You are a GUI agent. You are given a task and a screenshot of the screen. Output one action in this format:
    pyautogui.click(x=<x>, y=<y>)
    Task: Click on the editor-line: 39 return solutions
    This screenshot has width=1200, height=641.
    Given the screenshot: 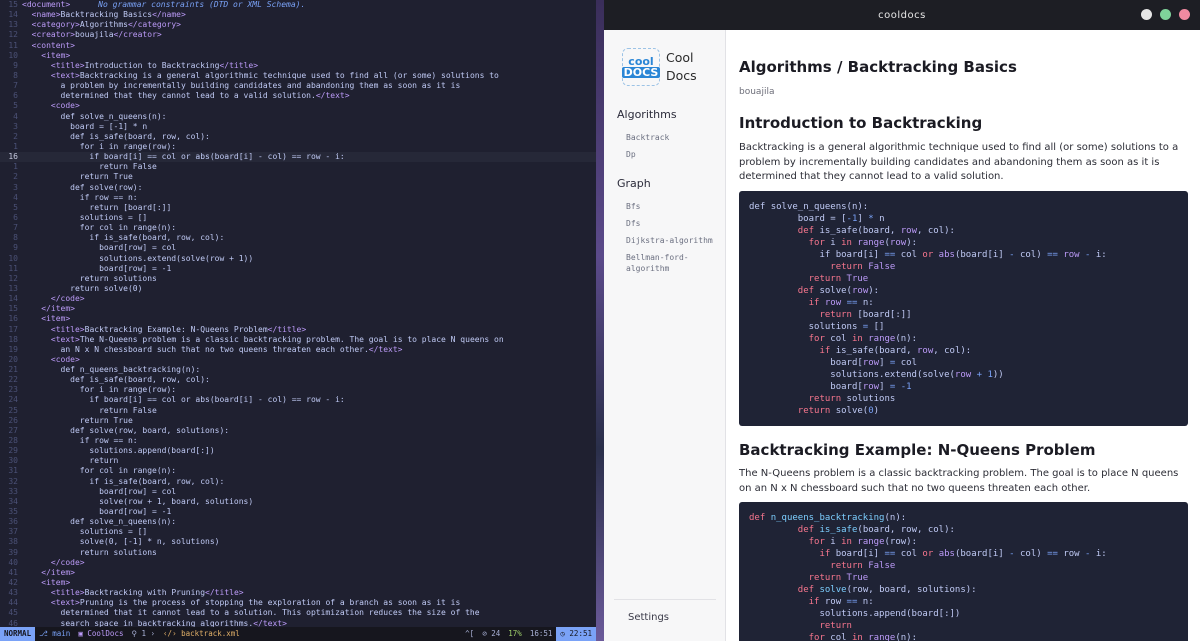 What is the action you would take?
    pyautogui.click(x=298, y=553)
    